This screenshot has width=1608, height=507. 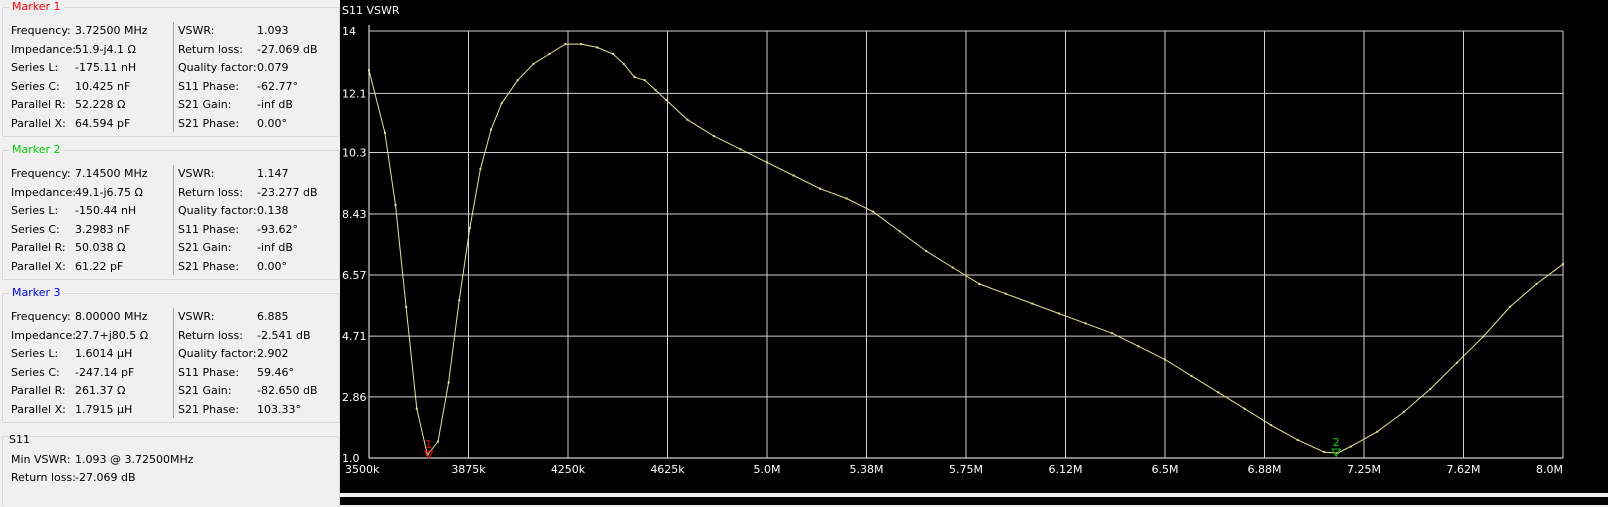 What do you see at coordinates (468, 469) in the screenshot?
I see `x-tick-label: 3875k` at bounding box center [468, 469].